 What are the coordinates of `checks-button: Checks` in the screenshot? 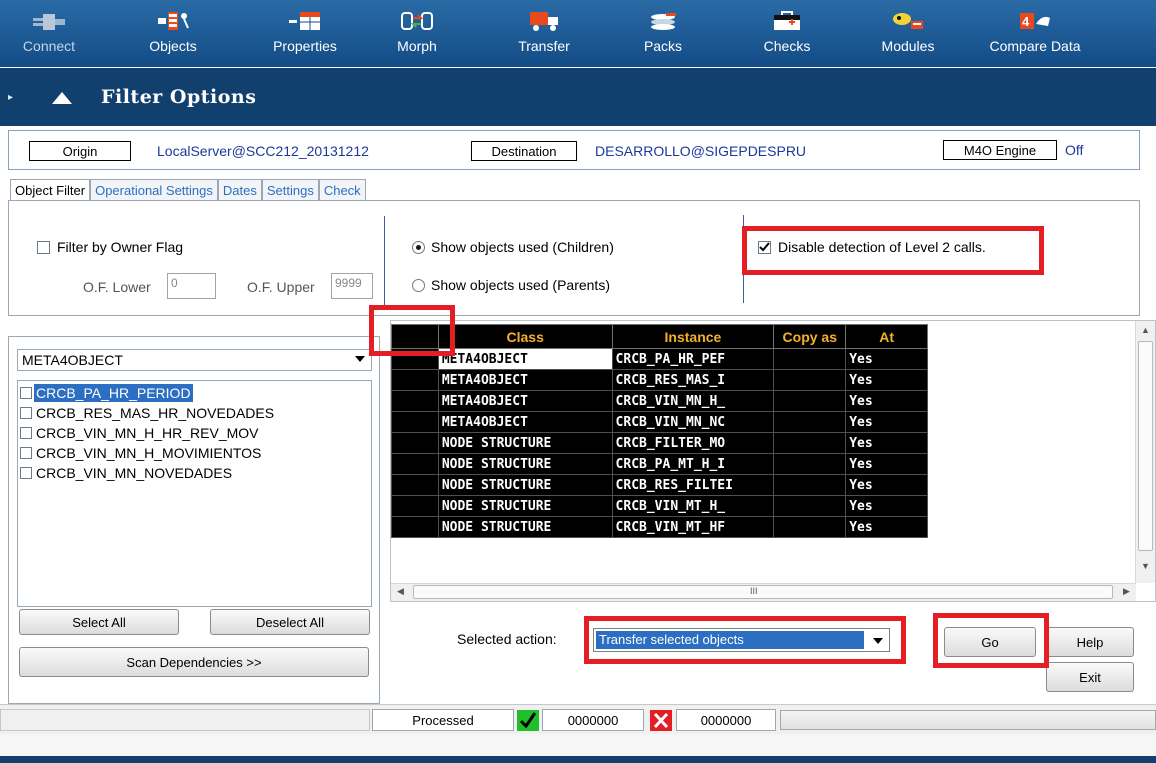 It's located at (787, 33).